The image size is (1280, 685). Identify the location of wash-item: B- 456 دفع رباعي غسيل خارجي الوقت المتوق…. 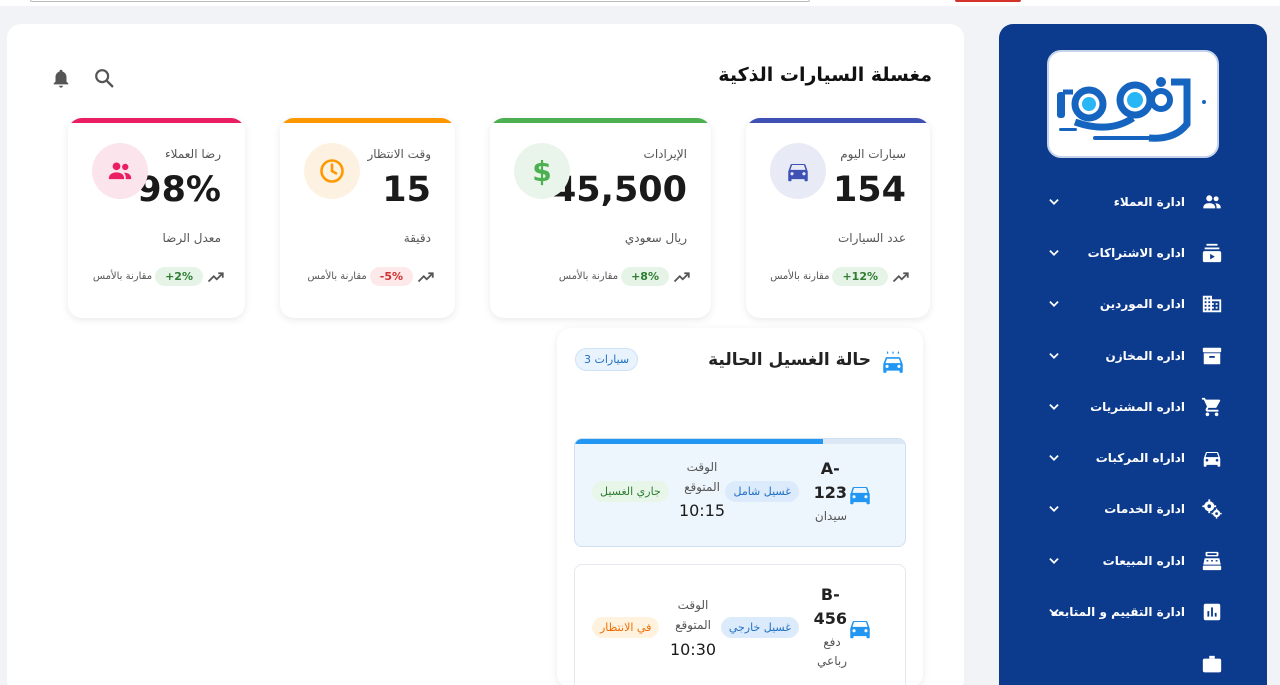
(740, 624).